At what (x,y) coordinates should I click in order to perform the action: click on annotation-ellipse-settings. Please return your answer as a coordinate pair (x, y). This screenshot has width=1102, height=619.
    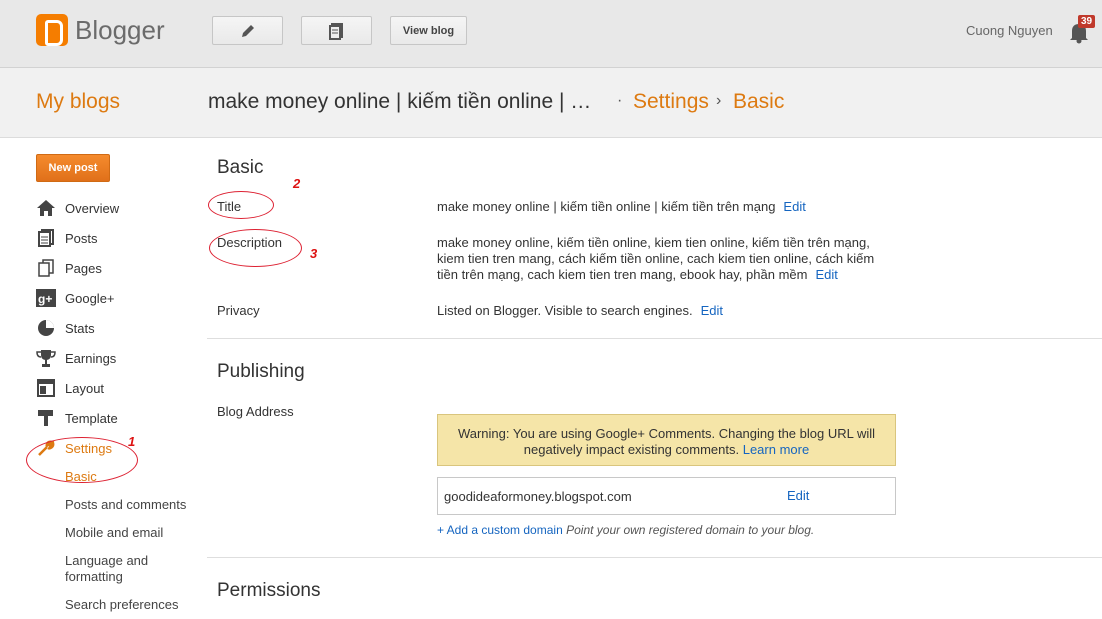
    Looking at the image, I should click on (82, 460).